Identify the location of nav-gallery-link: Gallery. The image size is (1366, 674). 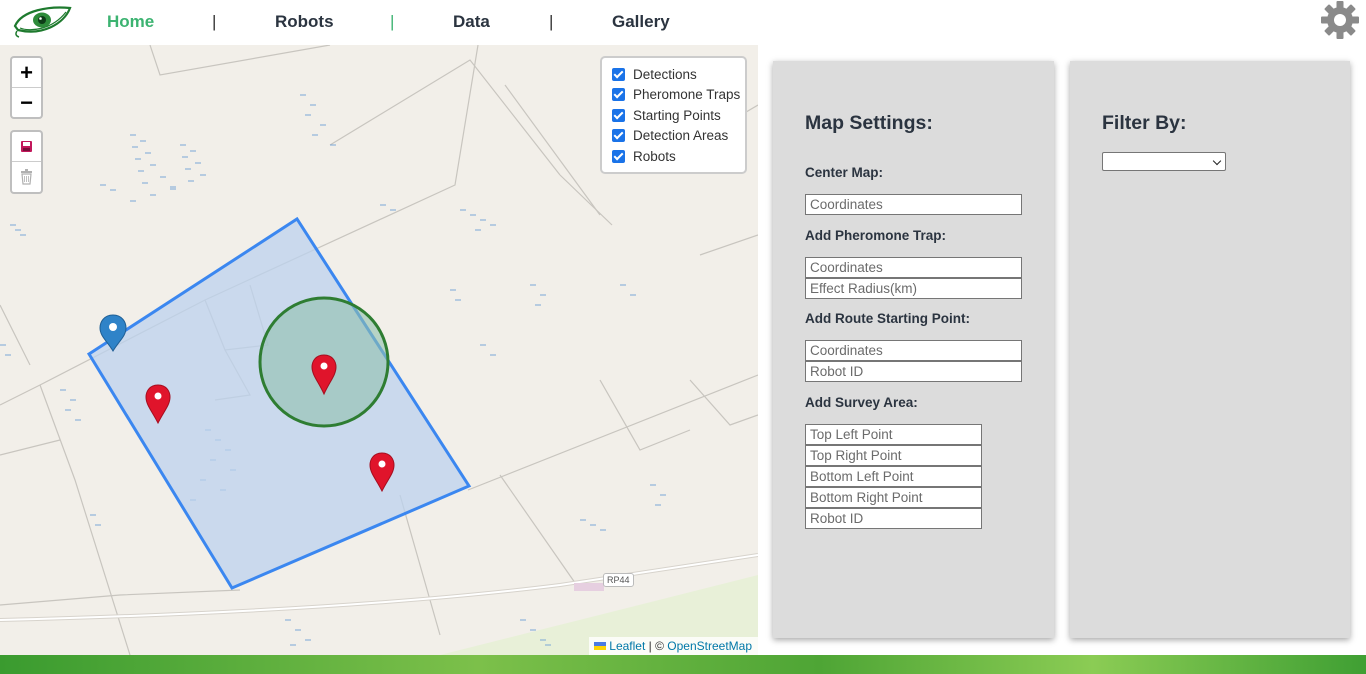
(641, 22).